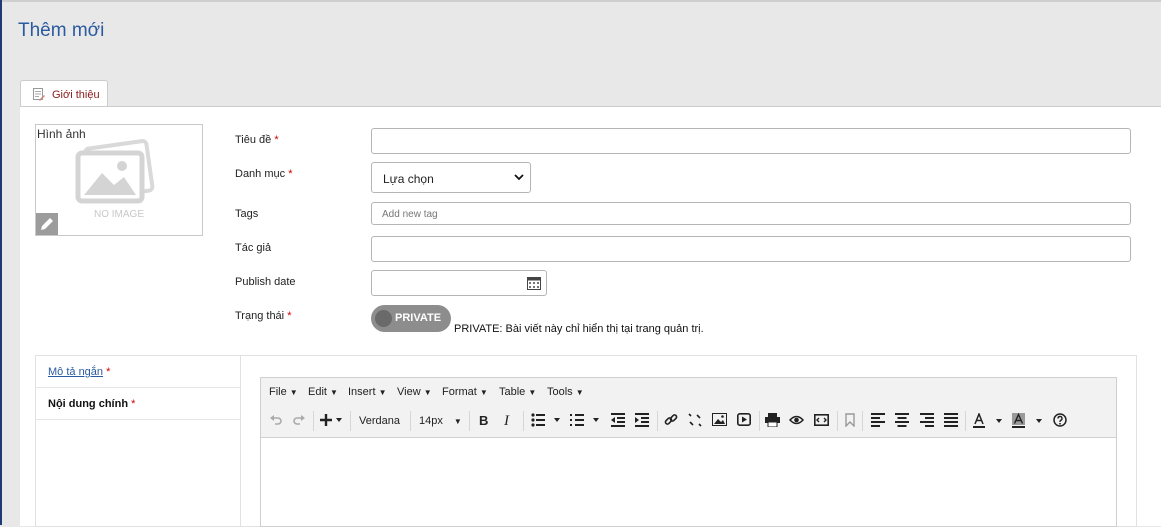  What do you see at coordinates (379, 424) in the screenshot?
I see `font-family-select: Verdana` at bounding box center [379, 424].